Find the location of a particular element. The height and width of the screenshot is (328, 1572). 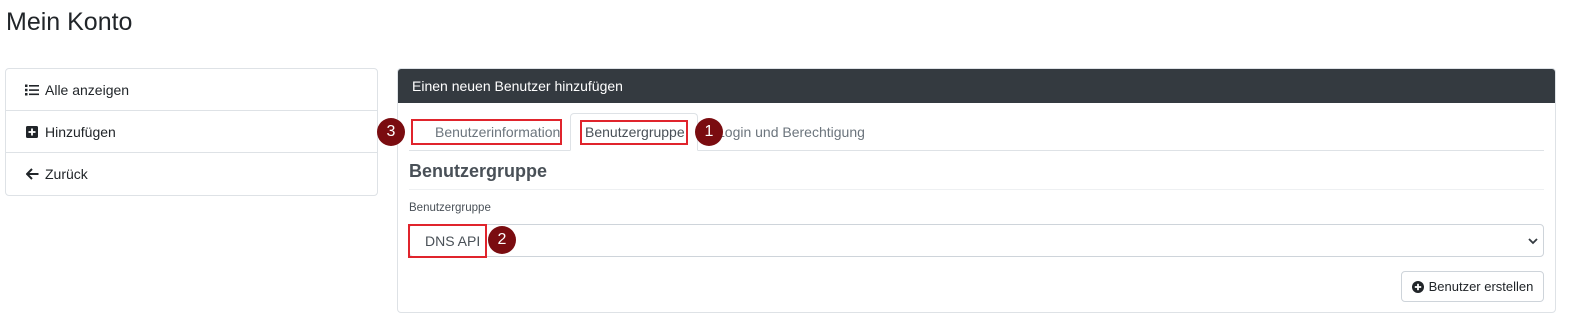

sidebar-menu: Alle anzeigen Hinzufügen Zurück is located at coordinates (191, 132).